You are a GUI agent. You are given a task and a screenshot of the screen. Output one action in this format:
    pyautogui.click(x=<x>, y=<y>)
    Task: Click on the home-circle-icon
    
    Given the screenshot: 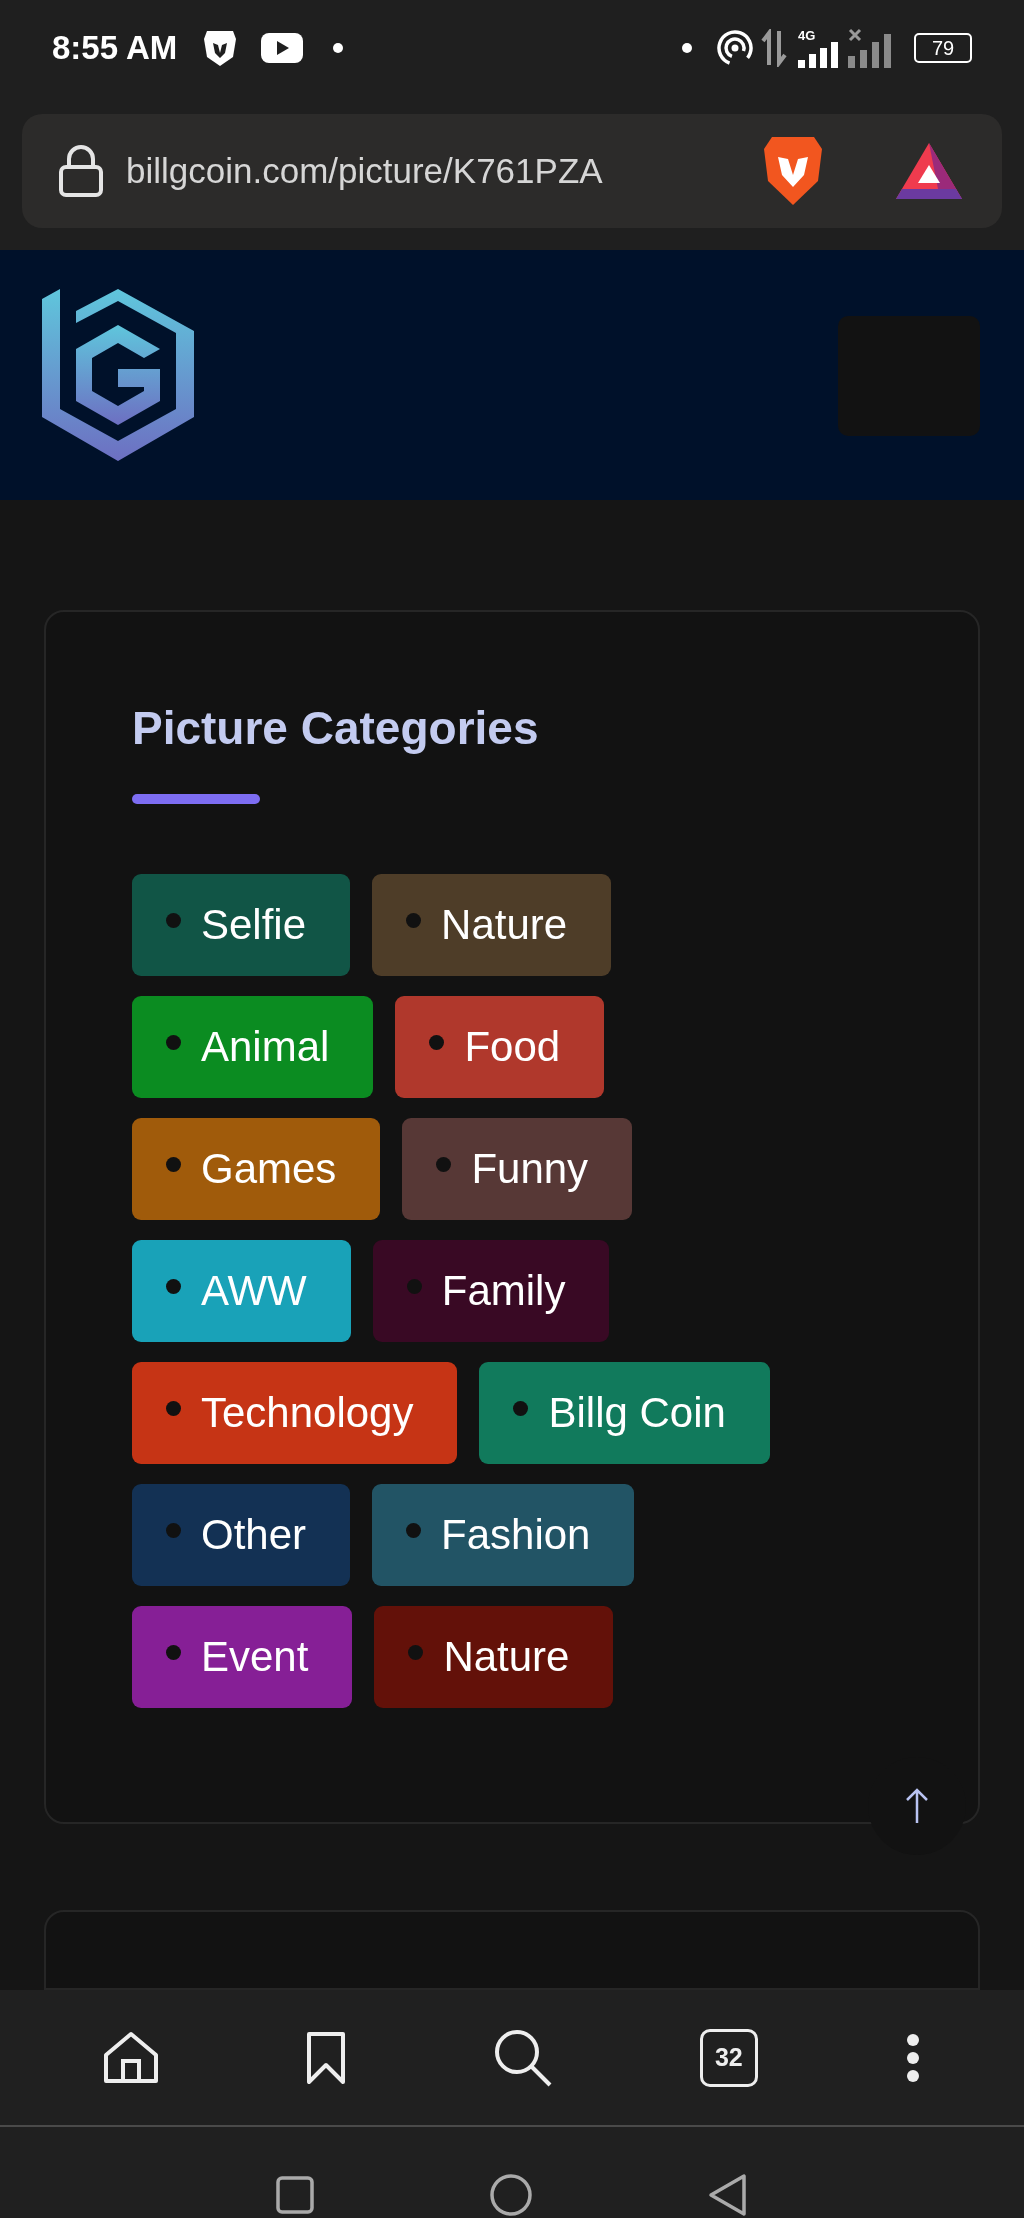 What is the action you would take?
    pyautogui.click(x=511, y=2195)
    